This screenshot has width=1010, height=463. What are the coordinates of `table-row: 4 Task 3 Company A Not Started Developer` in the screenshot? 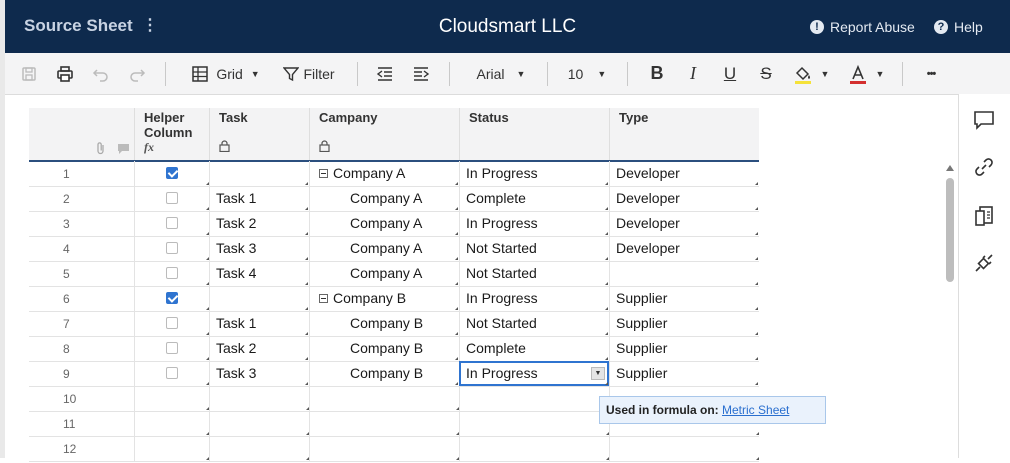 It's located at (394, 249).